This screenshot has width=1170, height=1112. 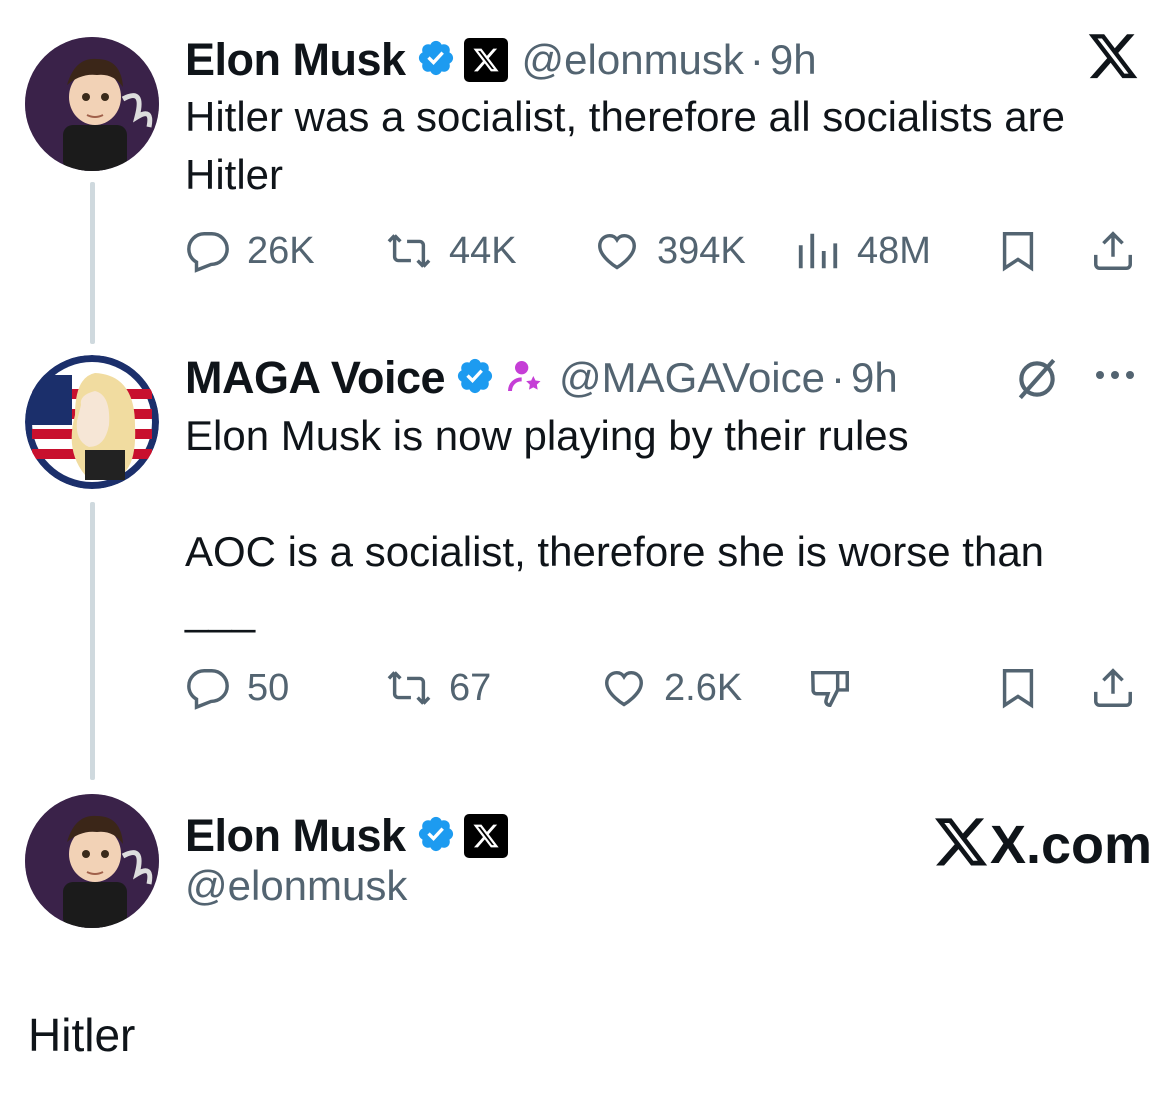 What do you see at coordinates (281, 250) in the screenshot?
I see `reply-count: 26K` at bounding box center [281, 250].